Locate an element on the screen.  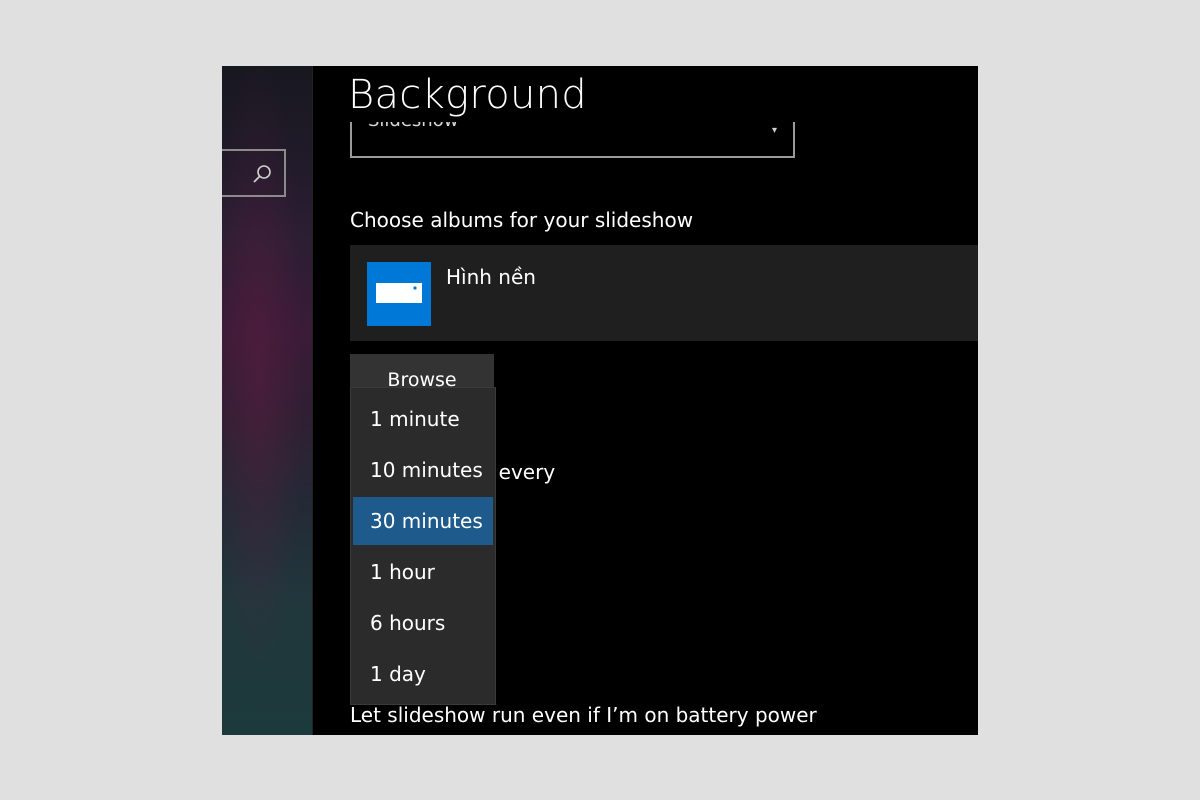
search-input is located at coordinates (254, 173).